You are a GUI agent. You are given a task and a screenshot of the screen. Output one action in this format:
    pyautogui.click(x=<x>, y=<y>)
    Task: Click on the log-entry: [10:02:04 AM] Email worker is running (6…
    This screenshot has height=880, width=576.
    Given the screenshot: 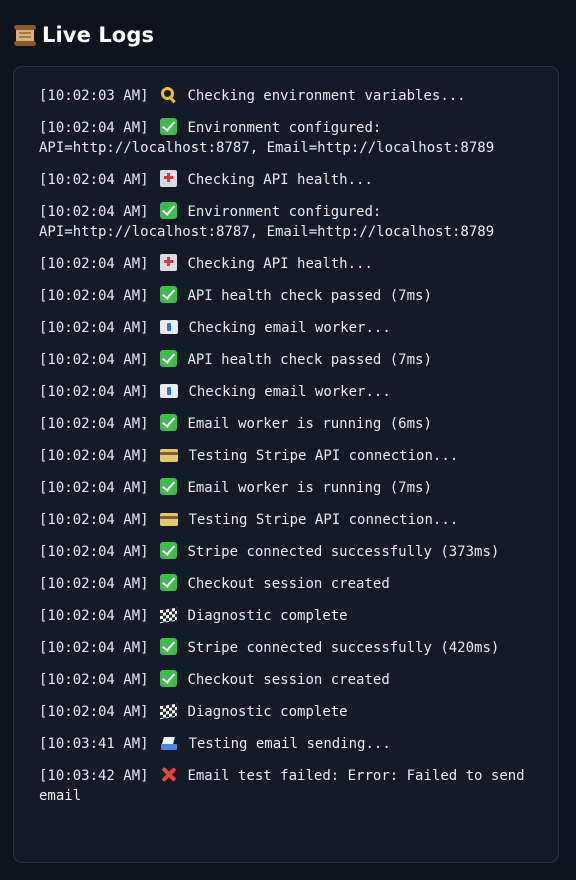 What is the action you would take?
    pyautogui.click(x=287, y=424)
    